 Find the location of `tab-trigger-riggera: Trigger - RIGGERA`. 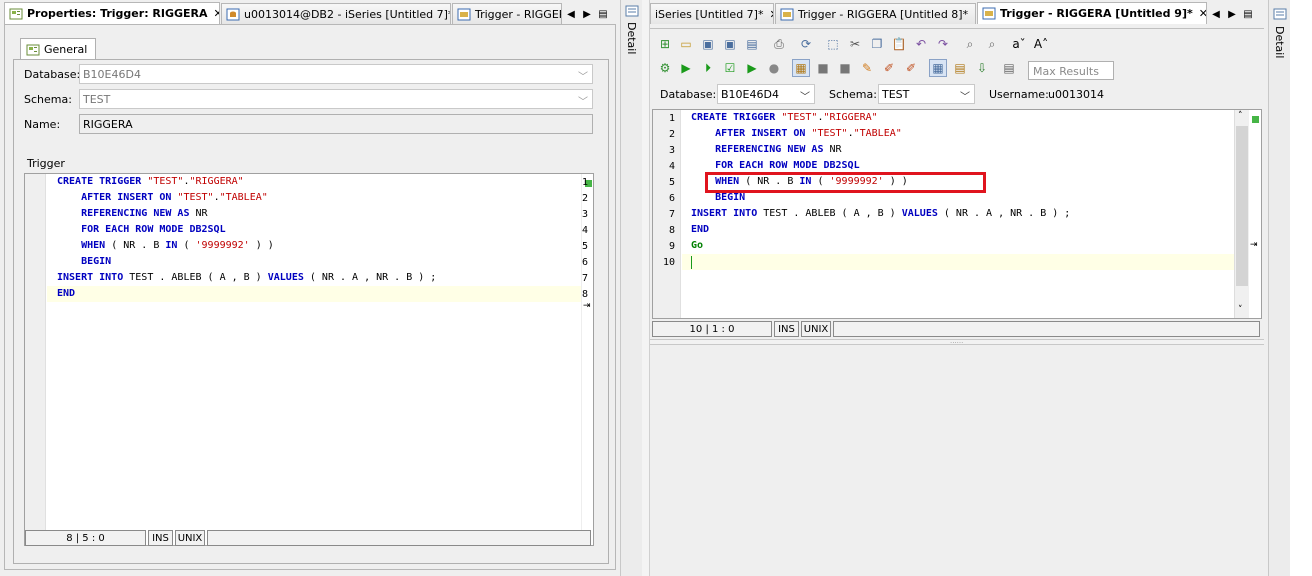

tab-trigger-riggera: Trigger - RIGGERA is located at coordinates (507, 13).